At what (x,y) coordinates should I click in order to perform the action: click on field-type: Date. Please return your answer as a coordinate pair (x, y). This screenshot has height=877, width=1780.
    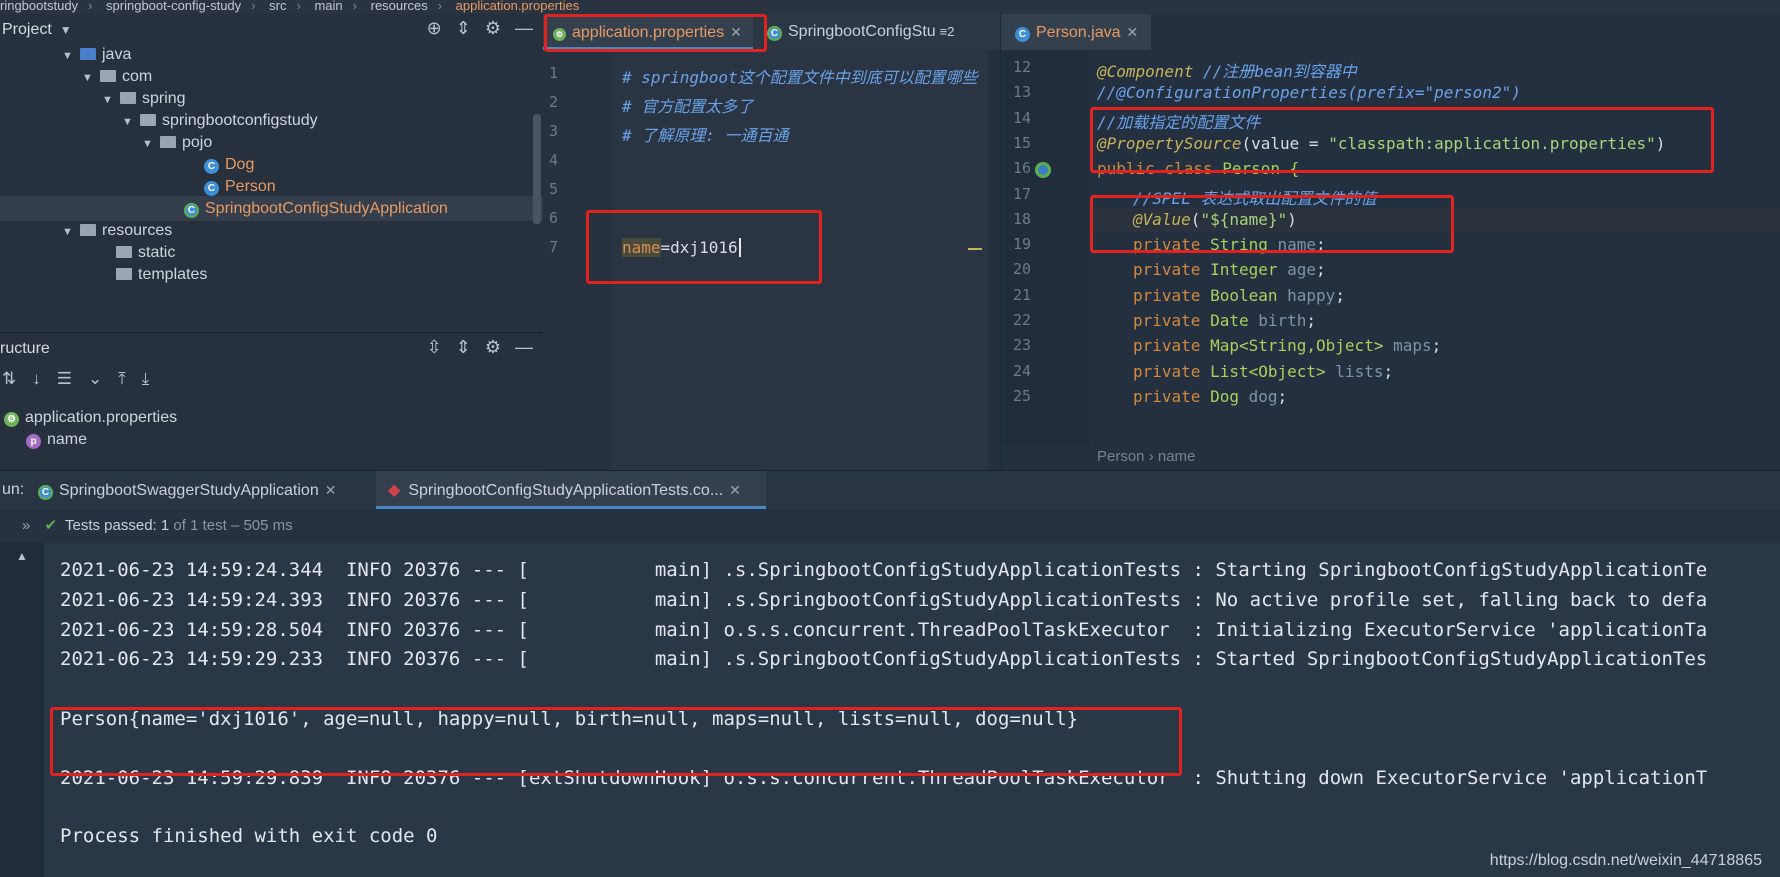
    Looking at the image, I should click on (1229, 320).